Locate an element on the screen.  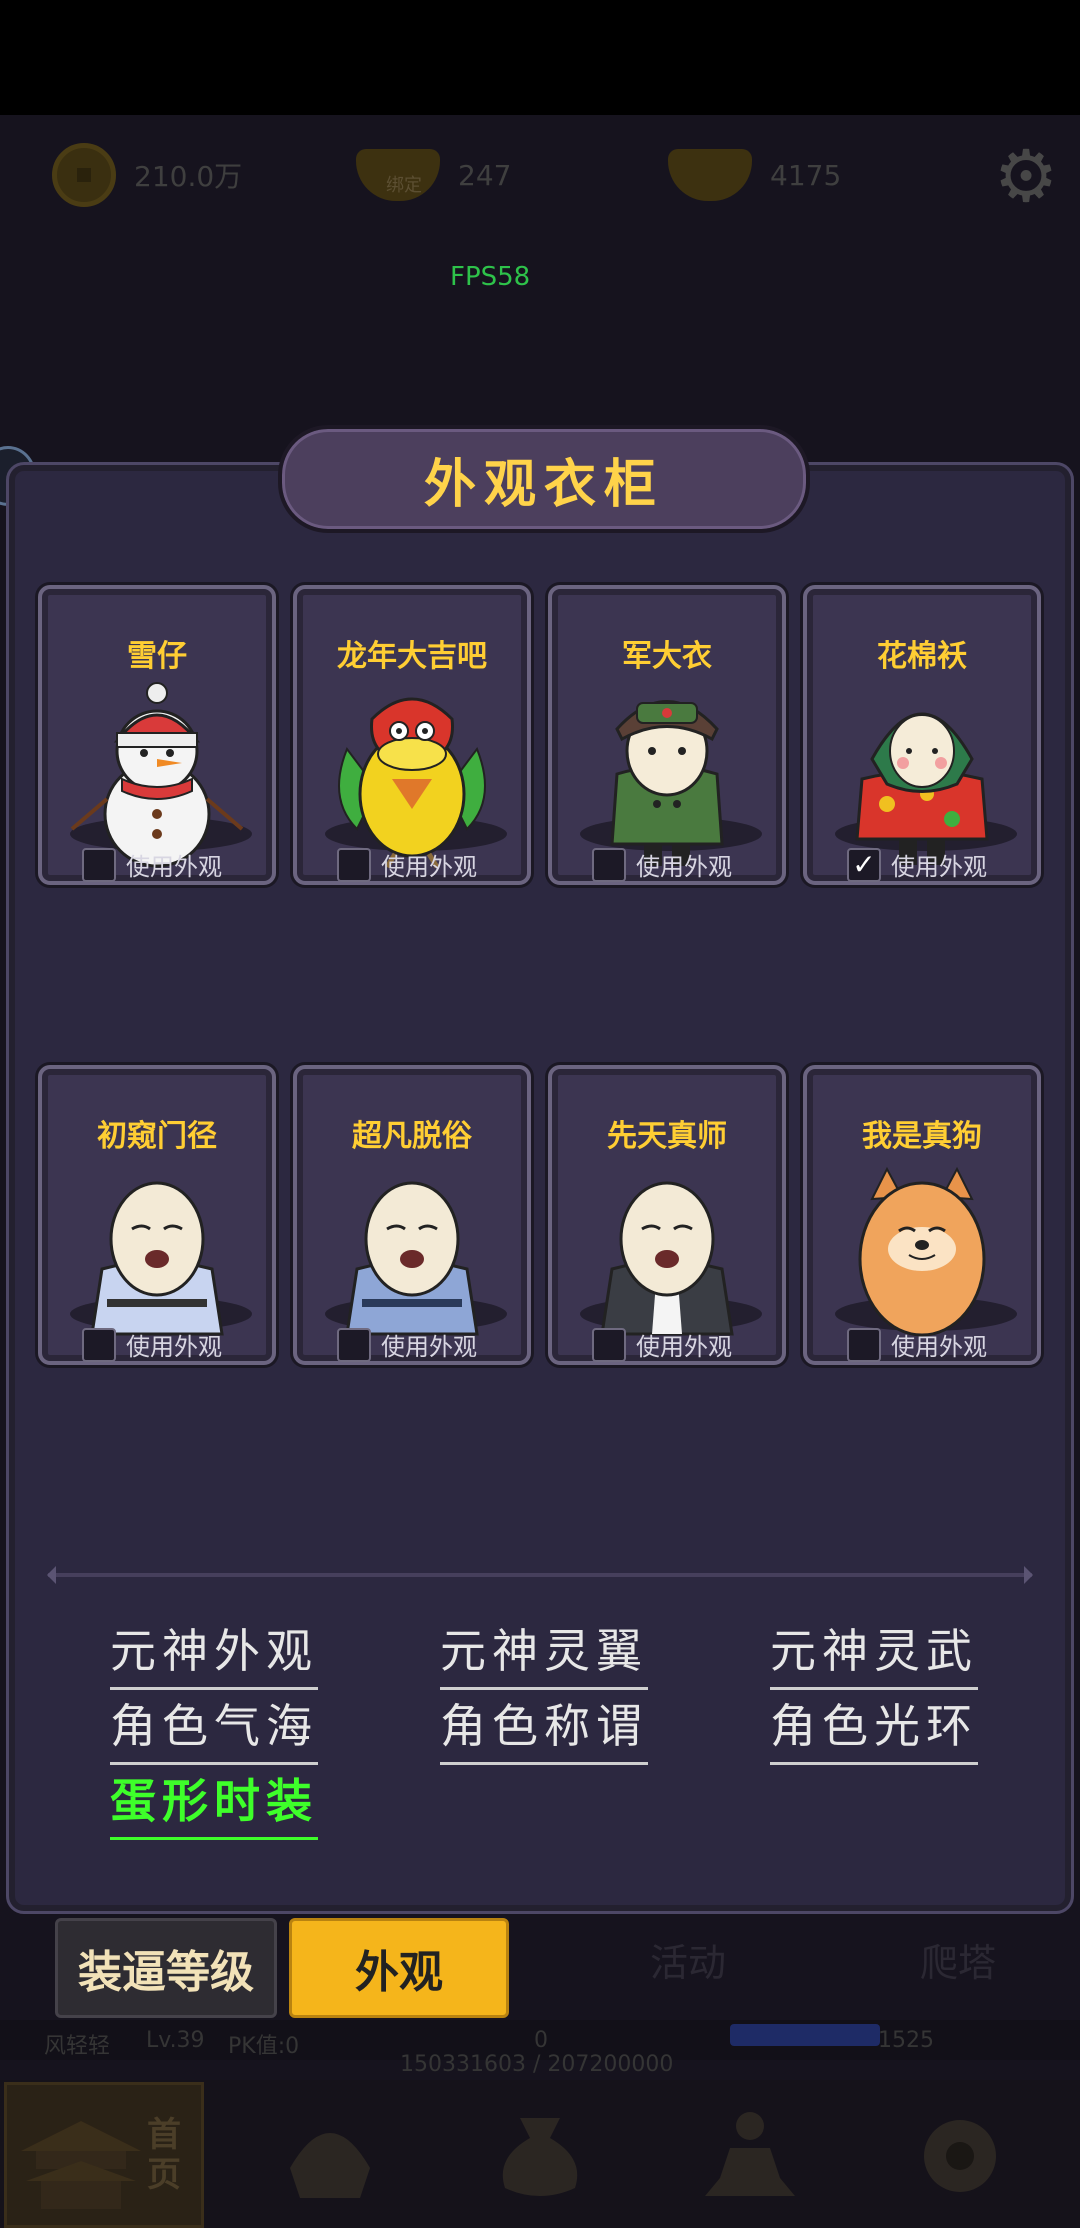
costume-card-cotton-jacket: 花棉袄 ✓ 使用外观 is located at coordinates (922, 735).